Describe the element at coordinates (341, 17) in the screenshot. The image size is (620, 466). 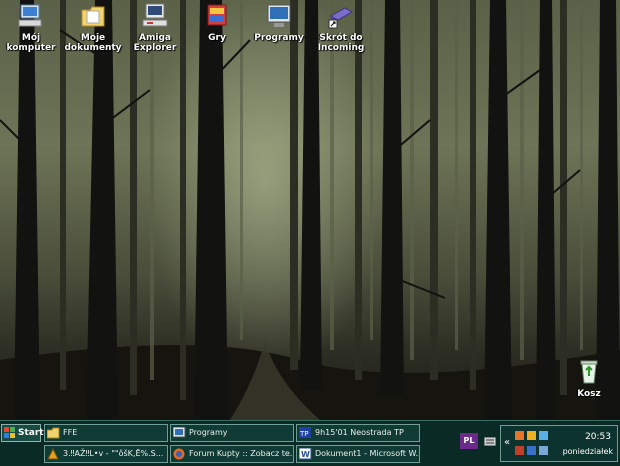
I see `shortcut-incoming-icon` at that location.